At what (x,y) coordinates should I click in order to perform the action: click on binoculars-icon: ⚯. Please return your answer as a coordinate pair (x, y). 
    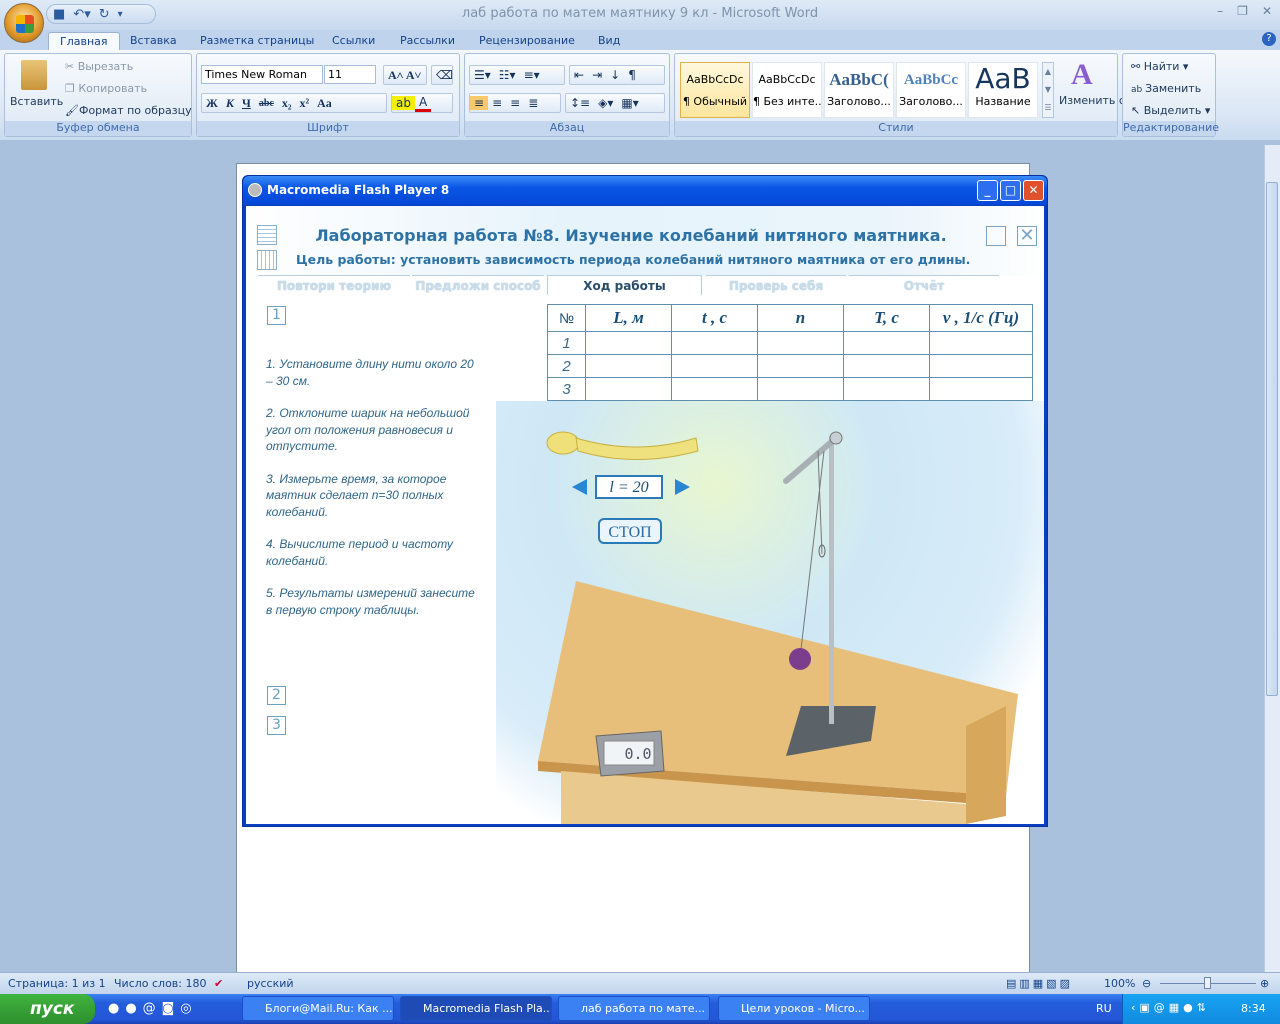
    Looking at the image, I should click on (1137, 66).